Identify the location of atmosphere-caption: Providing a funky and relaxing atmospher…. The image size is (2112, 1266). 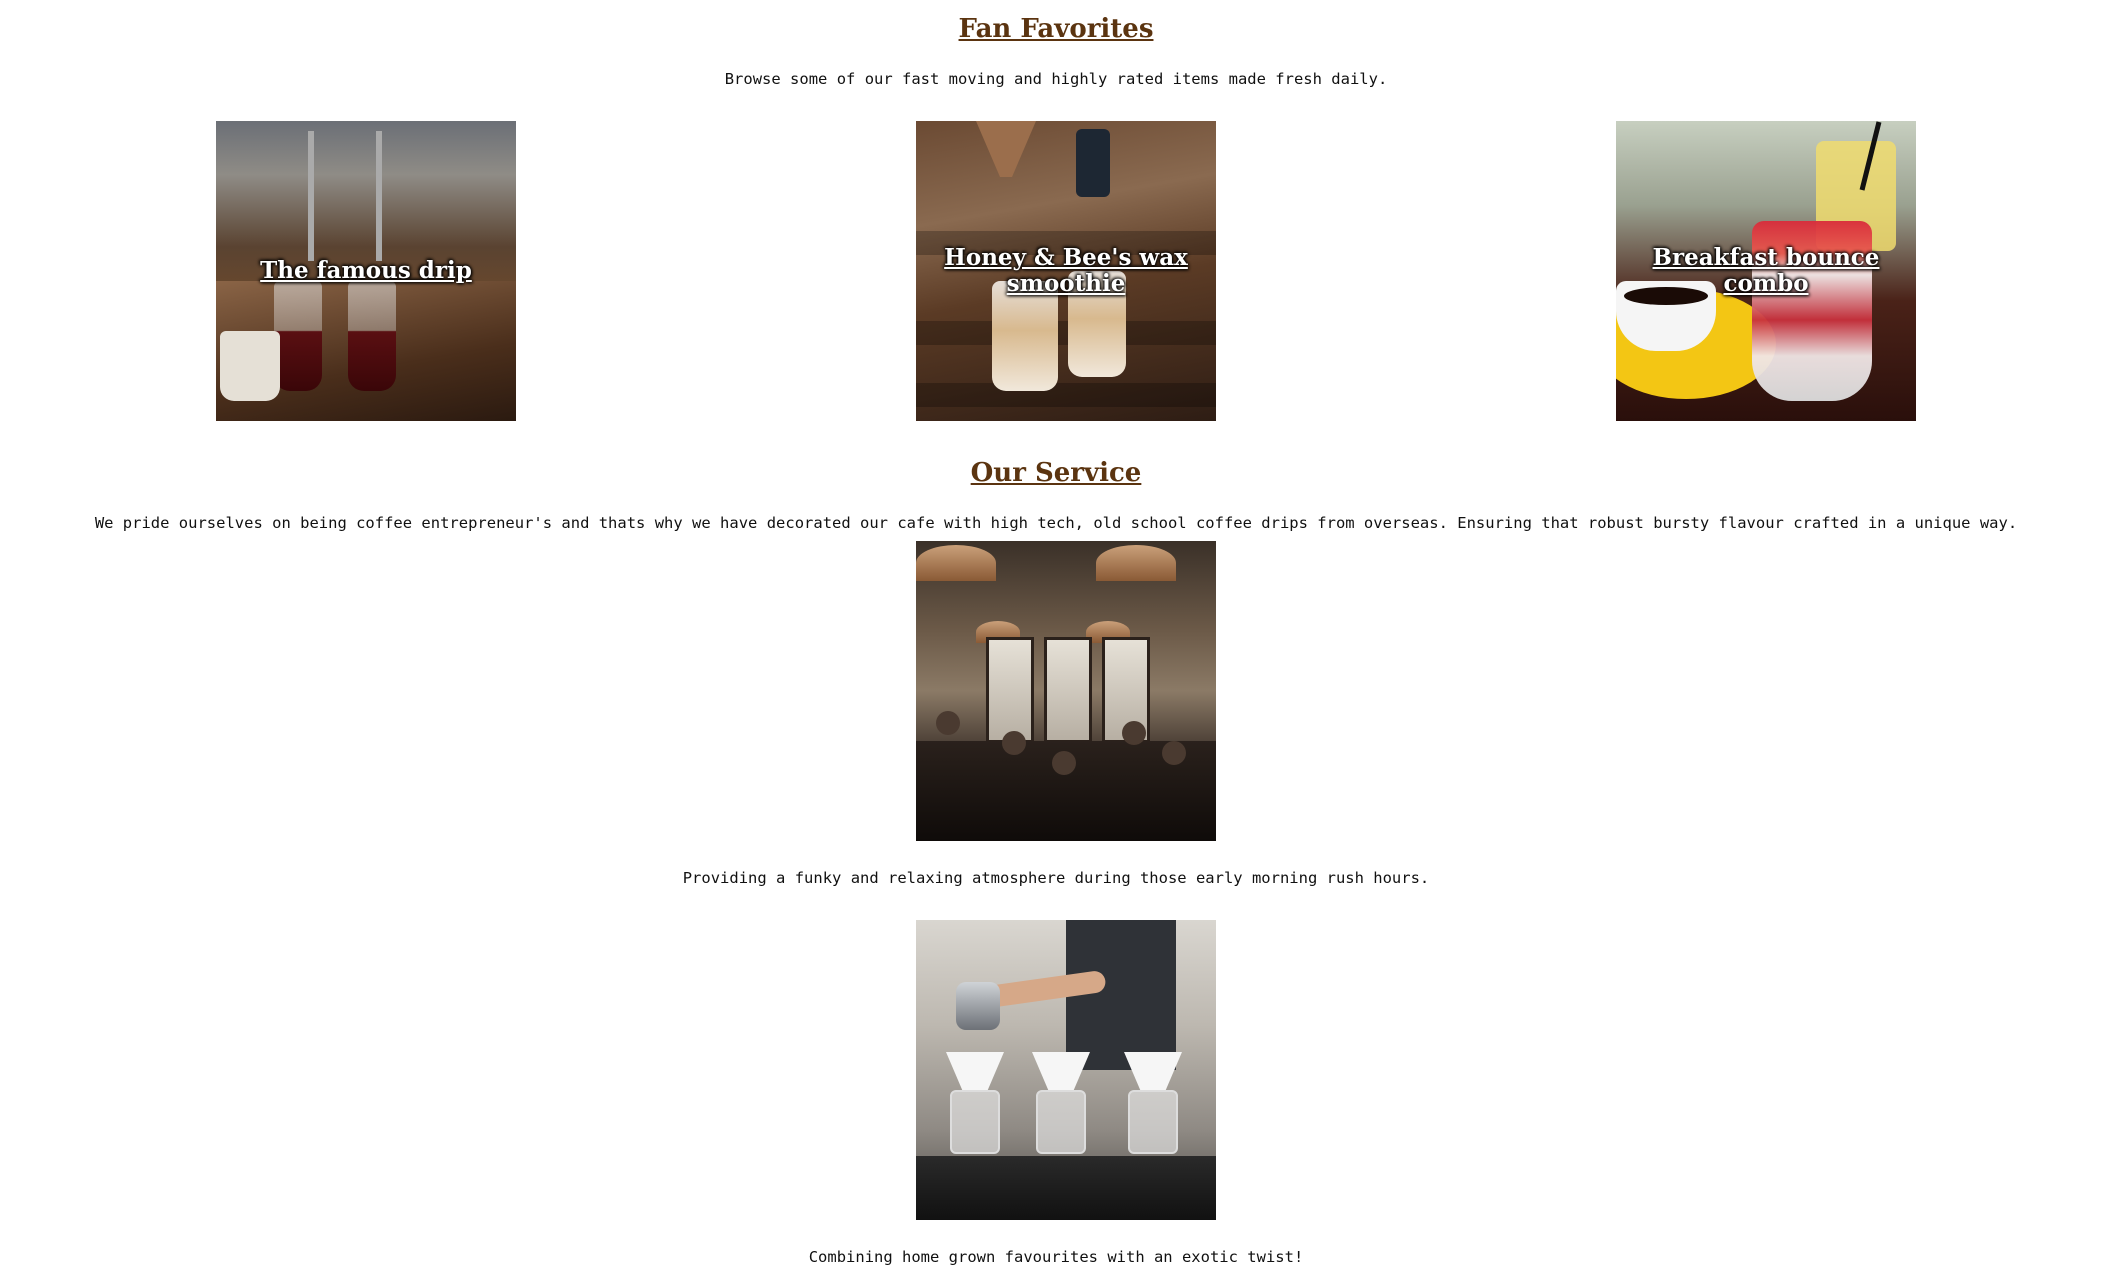
(1056, 878).